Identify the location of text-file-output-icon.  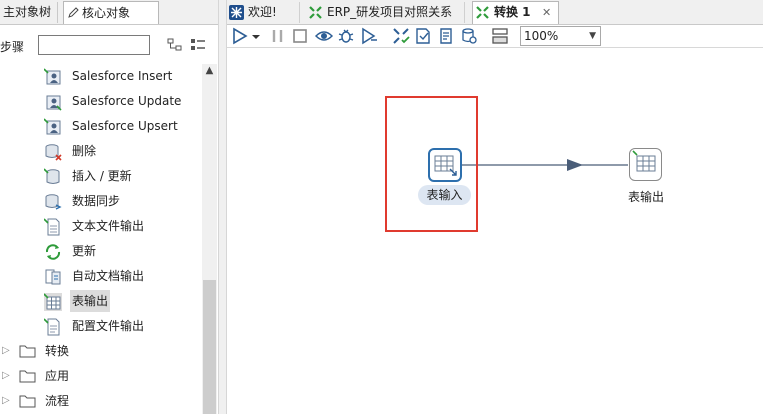
(52, 227).